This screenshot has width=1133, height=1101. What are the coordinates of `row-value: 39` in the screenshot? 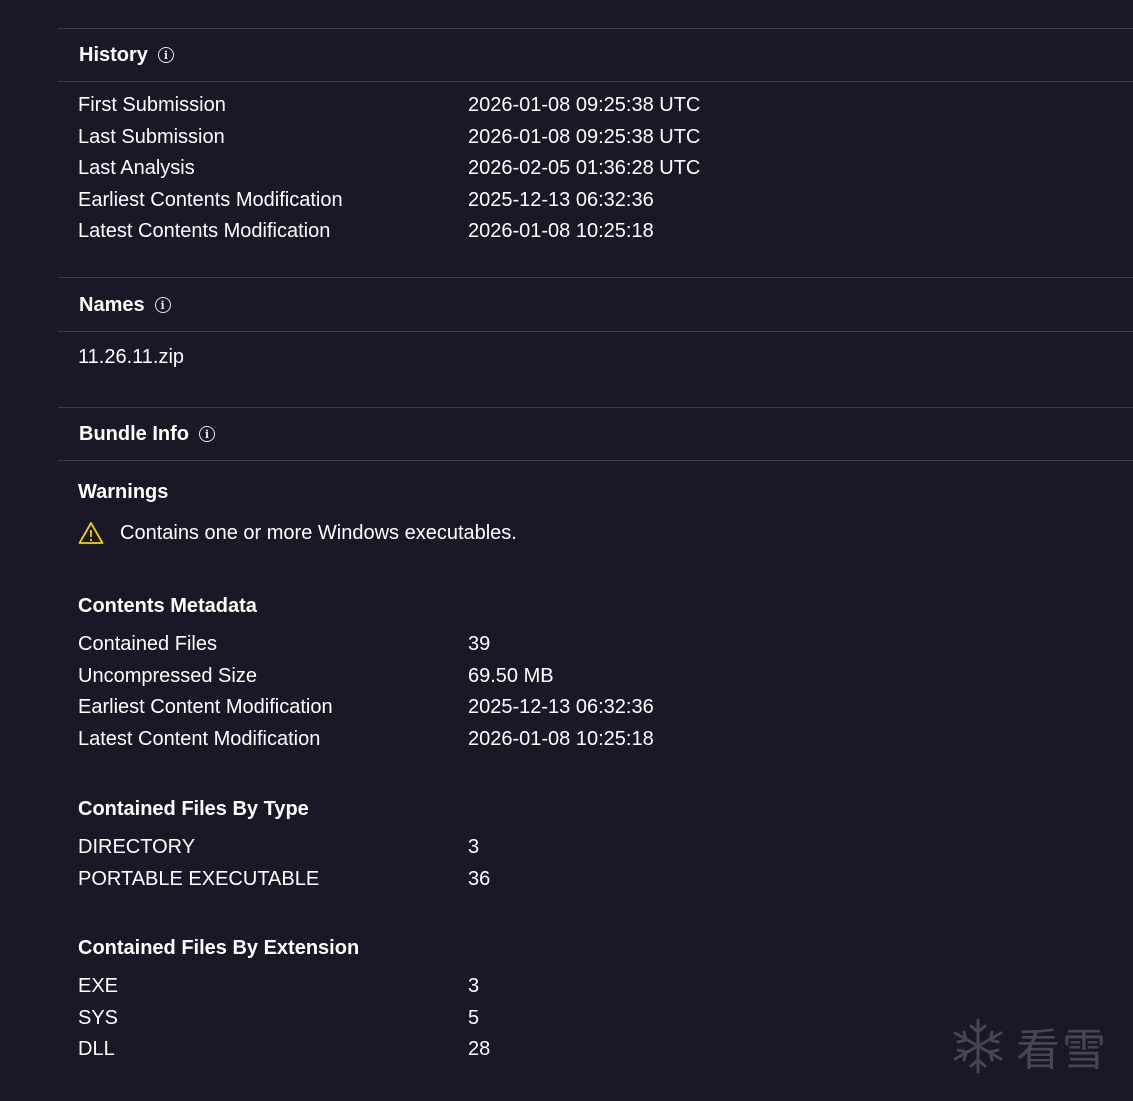 It's located at (479, 644).